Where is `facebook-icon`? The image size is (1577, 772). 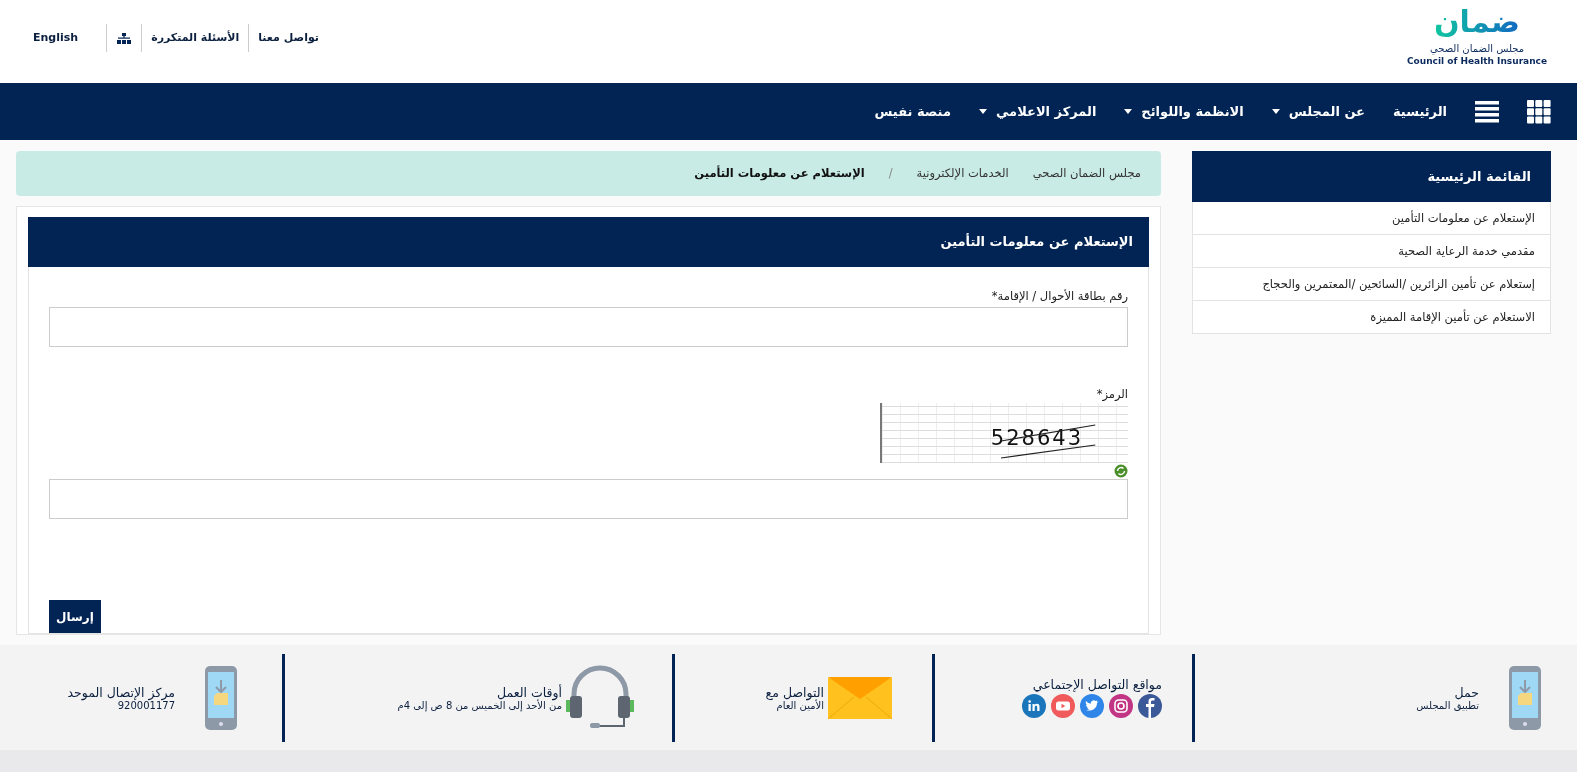
facebook-icon is located at coordinates (1150, 706).